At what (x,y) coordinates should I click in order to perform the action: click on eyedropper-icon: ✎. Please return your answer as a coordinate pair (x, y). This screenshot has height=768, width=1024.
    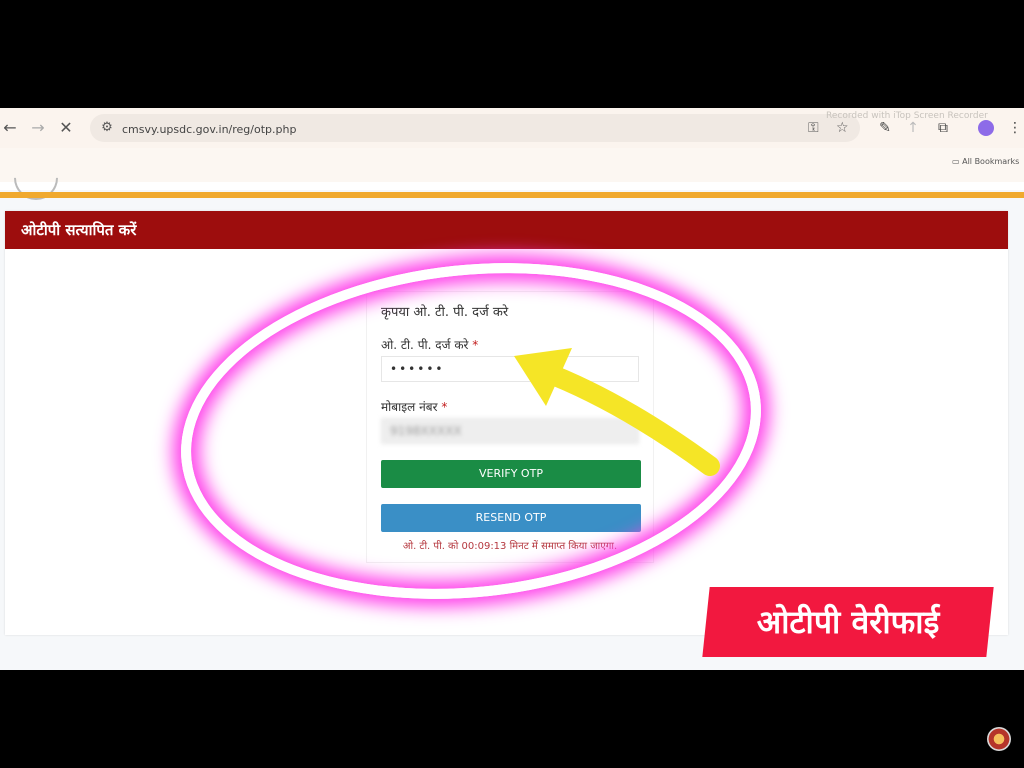
    Looking at the image, I should click on (885, 128).